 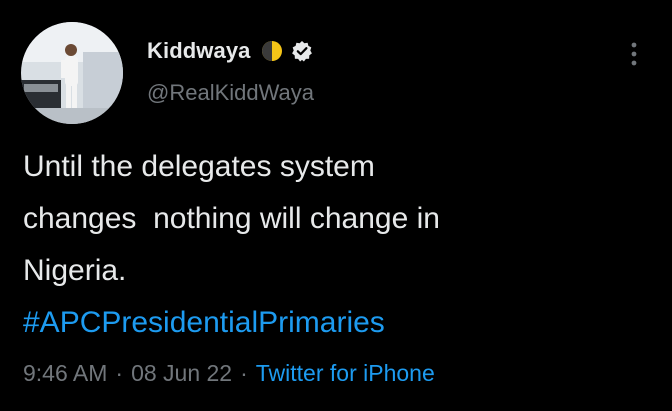 I want to click on display-name: Kiddwaya, so click(x=199, y=51).